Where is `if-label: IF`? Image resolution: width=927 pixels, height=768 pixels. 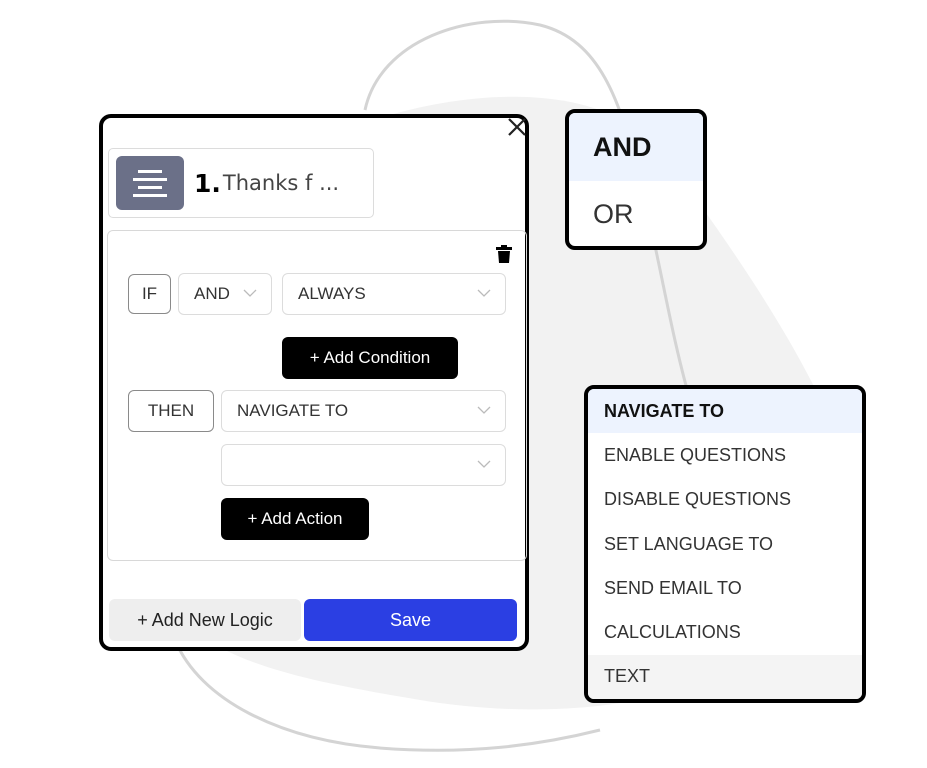
if-label: IF is located at coordinates (149, 294).